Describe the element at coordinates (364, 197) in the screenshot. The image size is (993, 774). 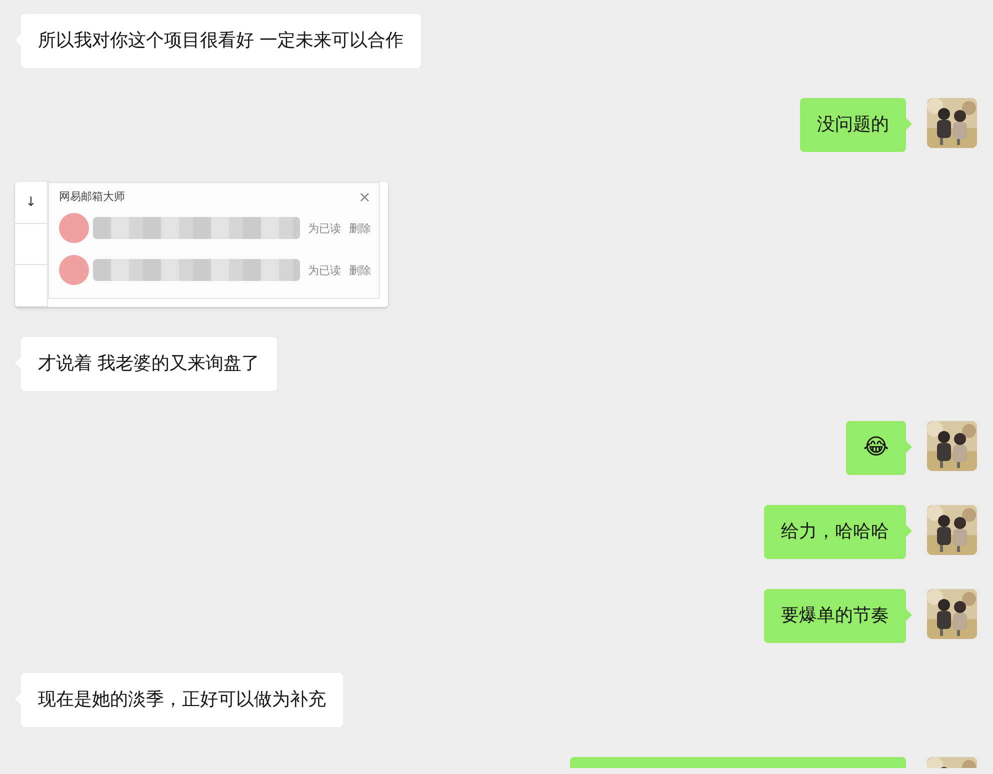
I see `close-button: ×` at that location.